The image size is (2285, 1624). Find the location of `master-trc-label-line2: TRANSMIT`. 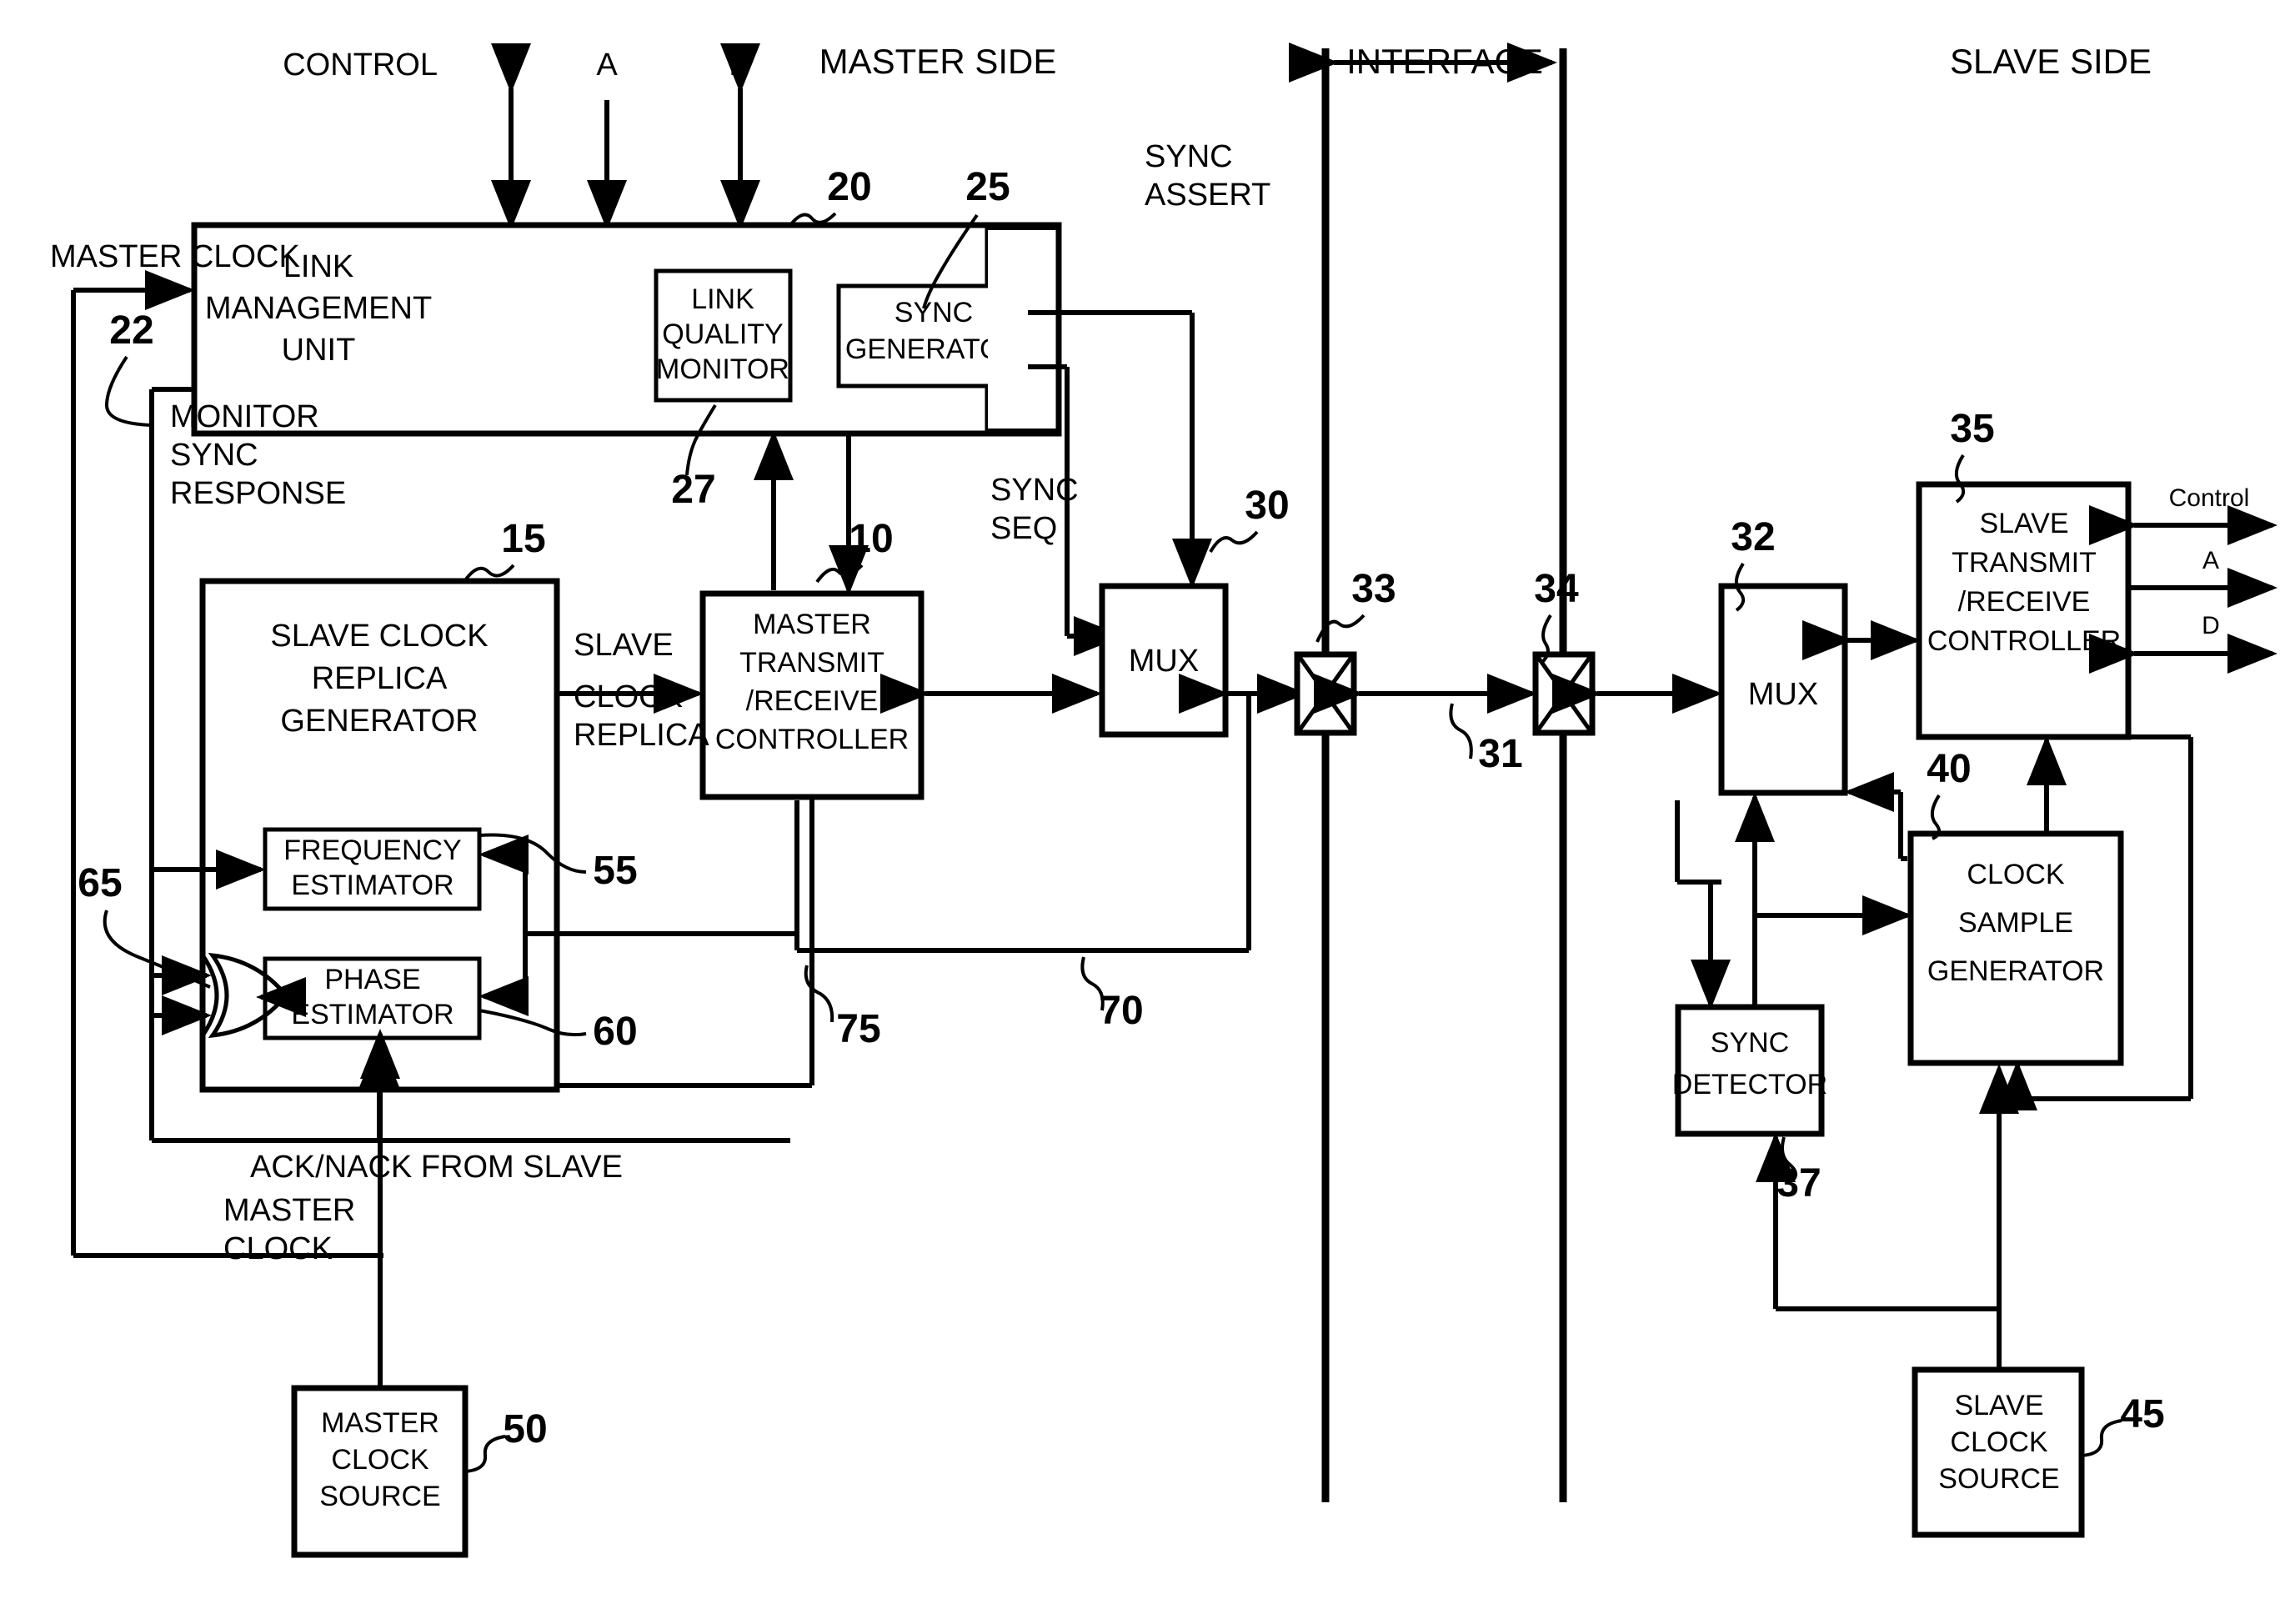

master-trc-label-line2: TRANSMIT is located at coordinates (811, 663).